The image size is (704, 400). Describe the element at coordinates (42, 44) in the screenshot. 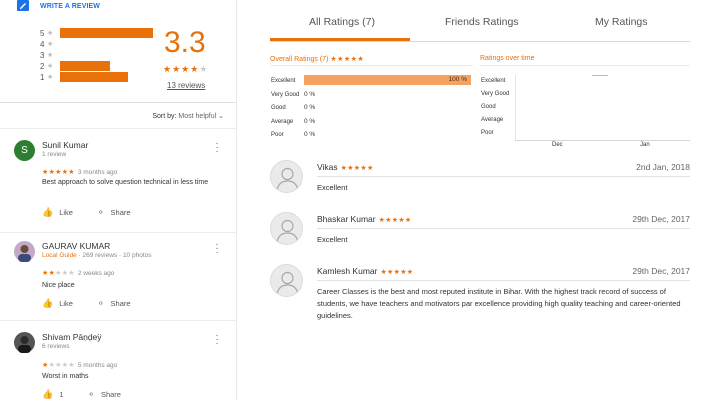

I see `histogram-row-label: 4` at that location.